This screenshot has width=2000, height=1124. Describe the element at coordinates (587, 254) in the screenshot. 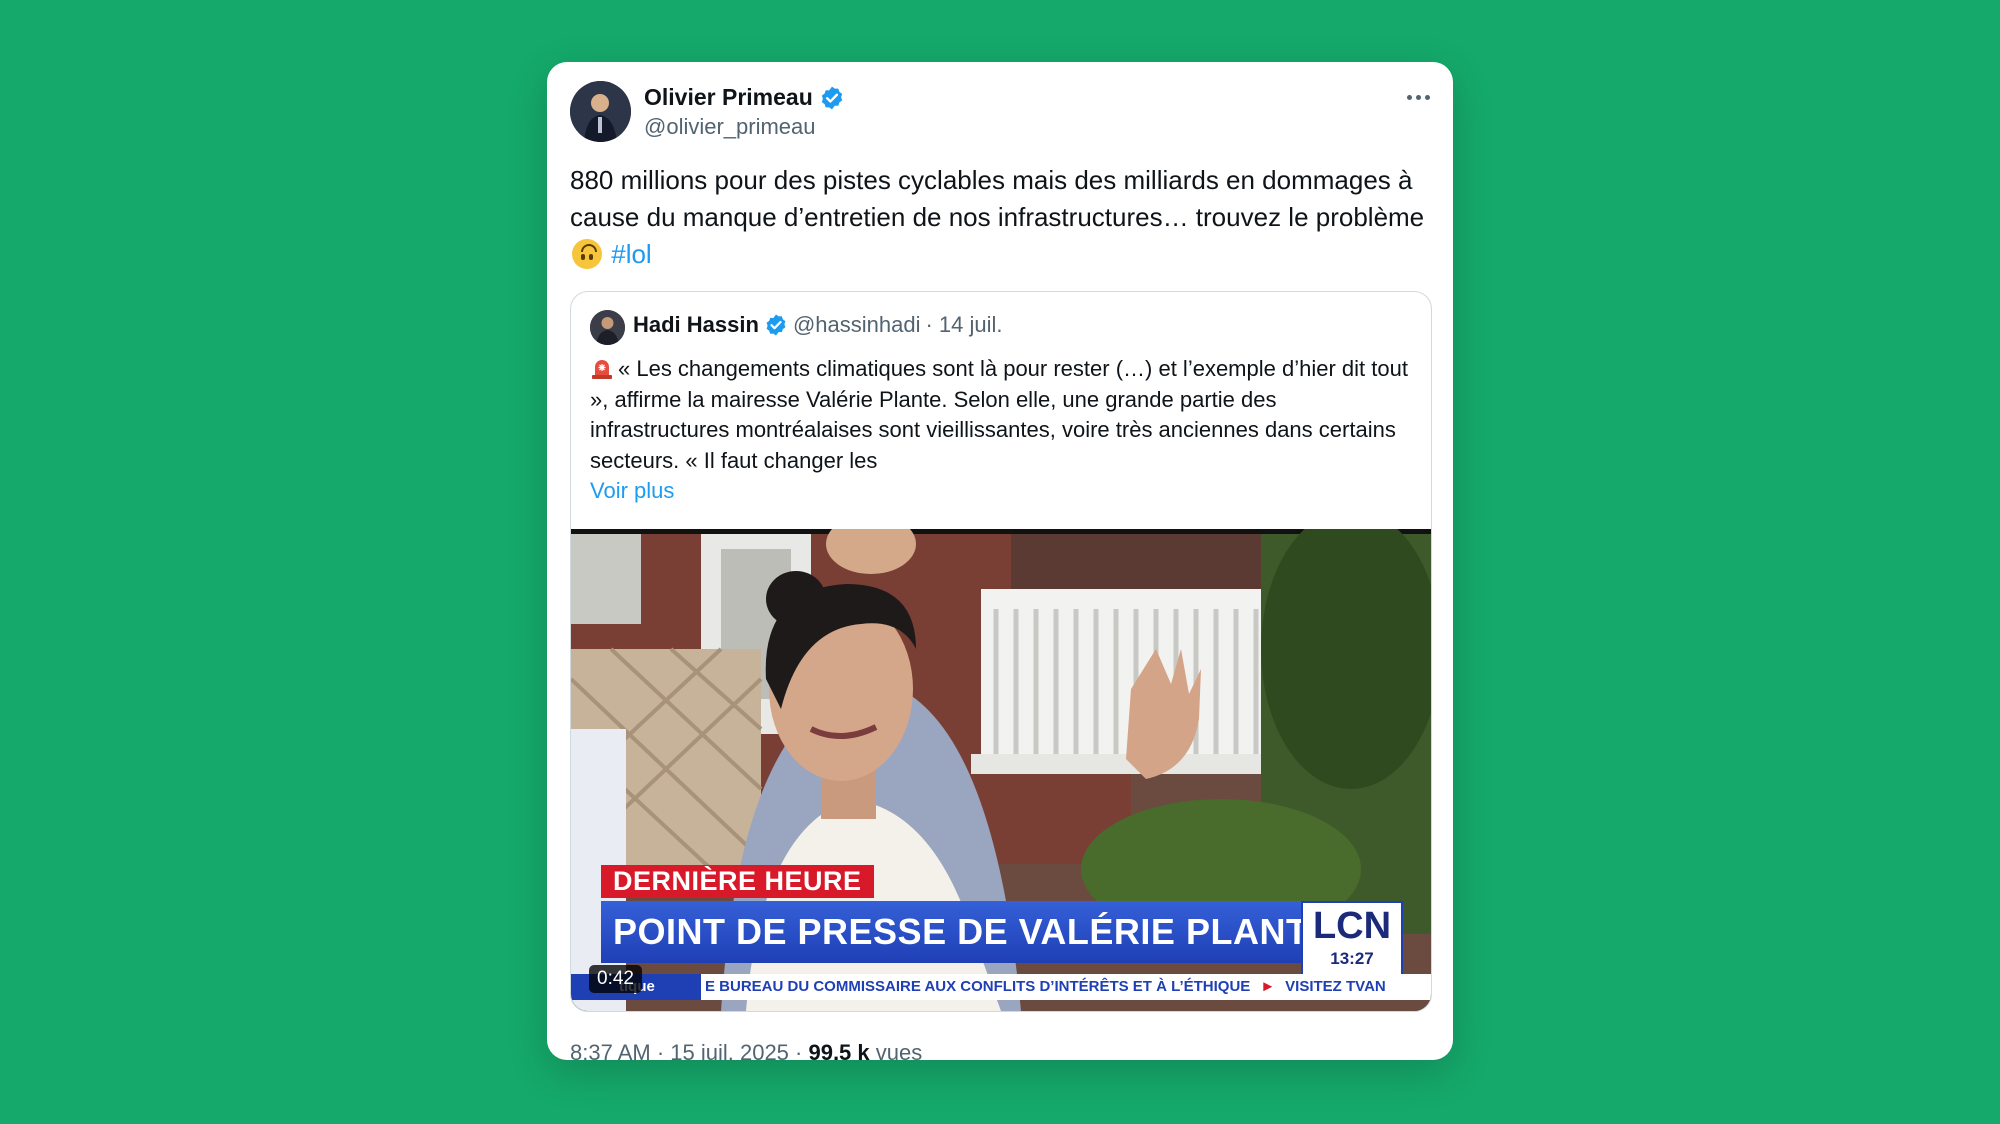

I see `upside-down-face-icon` at that location.